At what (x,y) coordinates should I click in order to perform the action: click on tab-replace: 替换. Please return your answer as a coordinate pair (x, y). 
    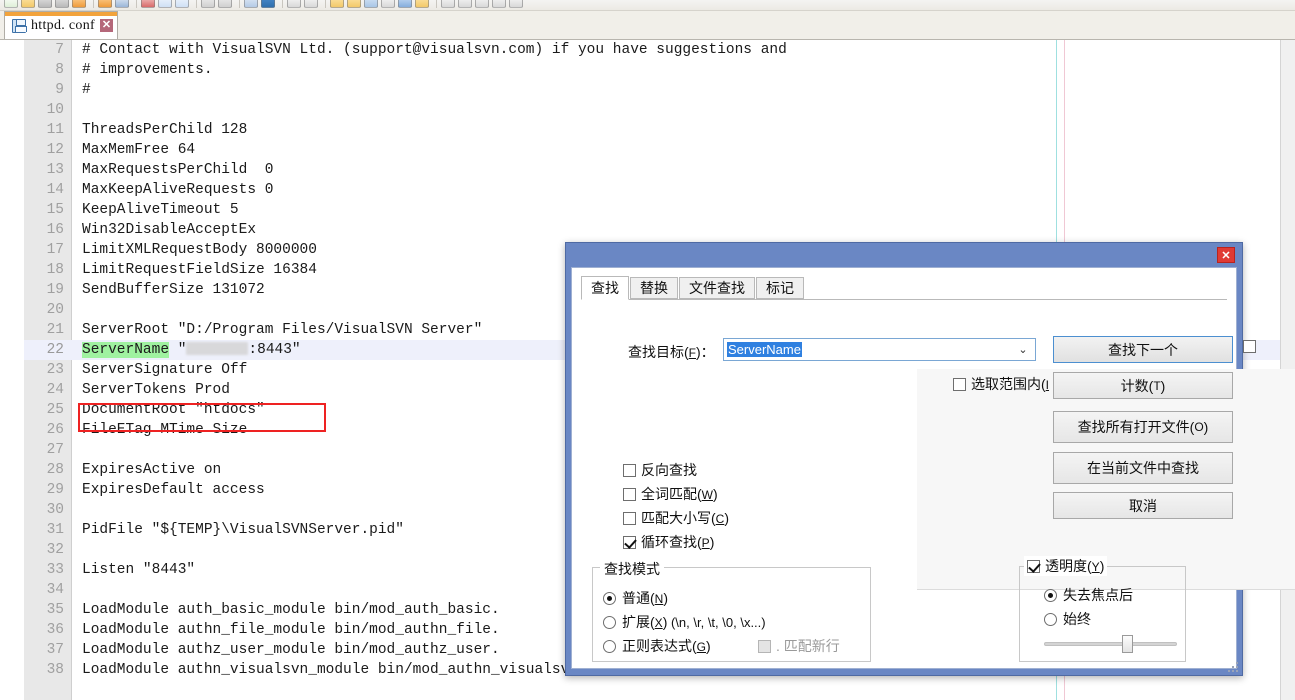
    Looking at the image, I should click on (654, 288).